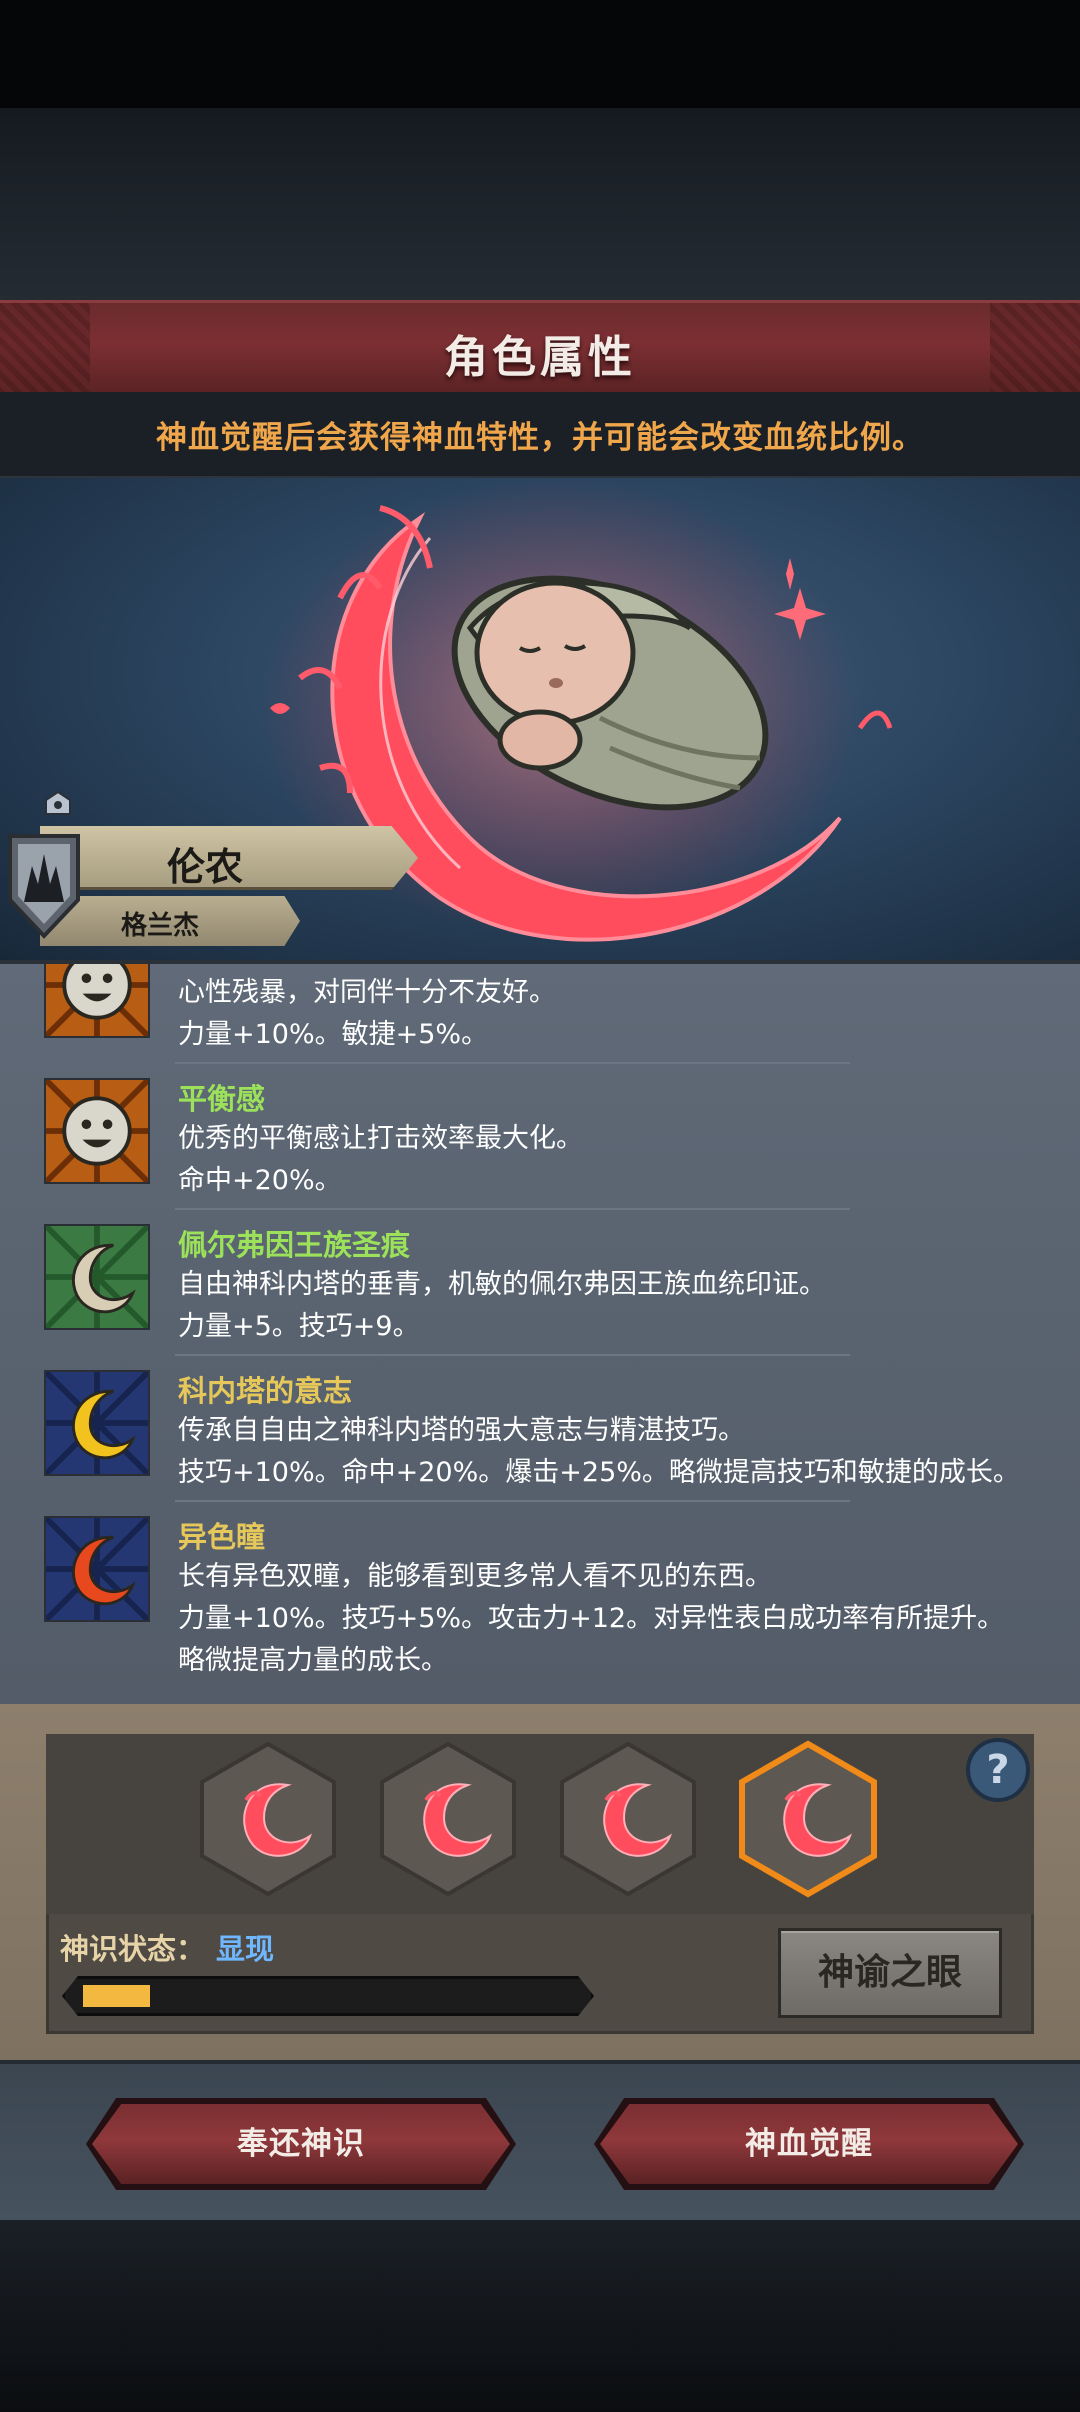 The image size is (1080, 2412). I want to click on status-bar-area, so click(540, 54).